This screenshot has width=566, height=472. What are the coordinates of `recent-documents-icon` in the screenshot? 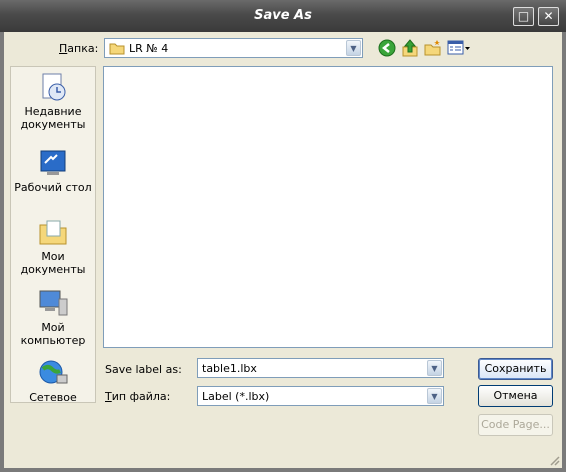 It's located at (54, 87).